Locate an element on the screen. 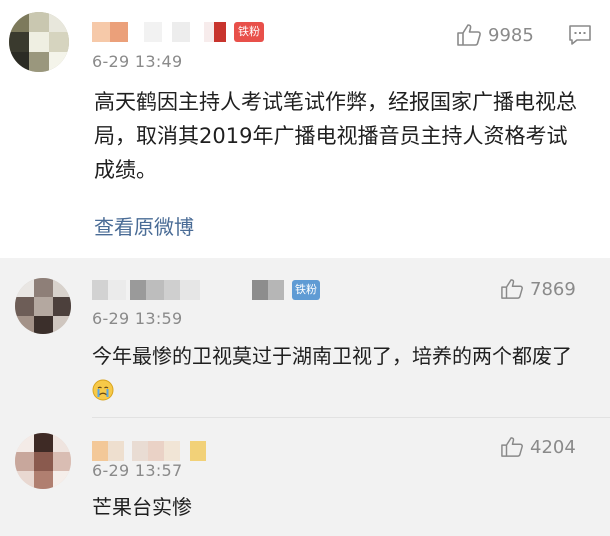 This screenshot has height=536, width=610. divider is located at coordinates (351, 417).